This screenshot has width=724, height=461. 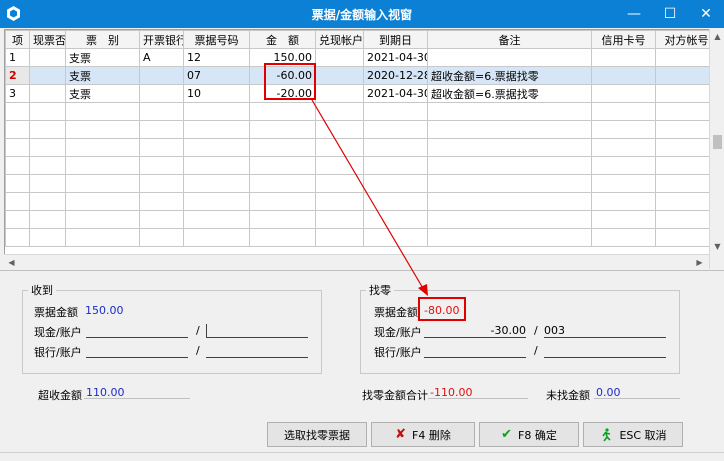 What do you see at coordinates (537, 435) in the screenshot?
I see `confirm-label: F8 确定` at bounding box center [537, 435].